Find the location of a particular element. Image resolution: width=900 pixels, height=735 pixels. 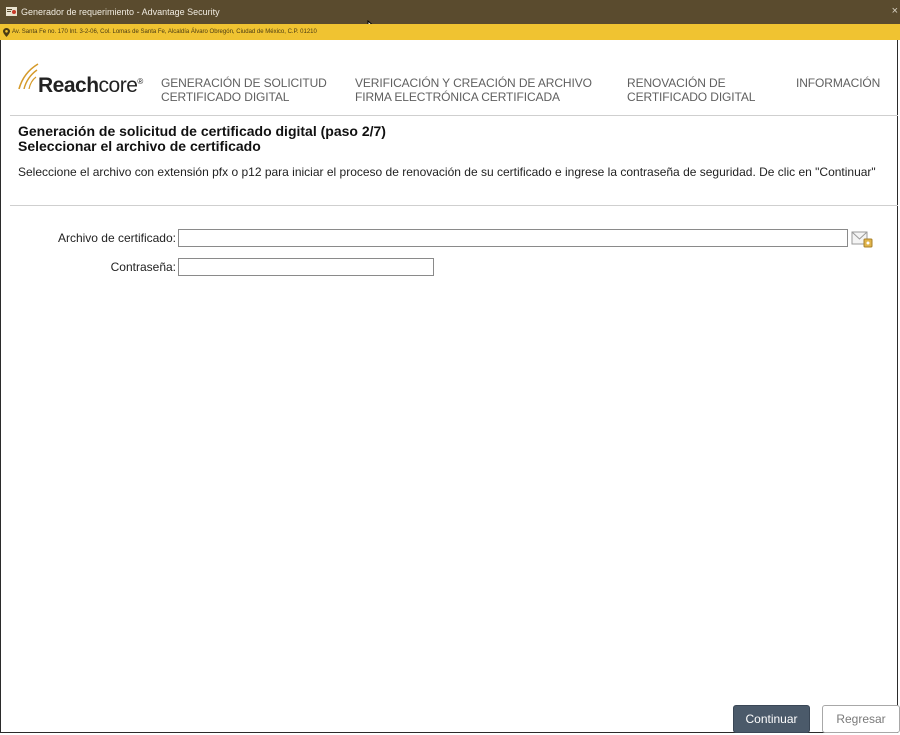

close-icon: × is located at coordinates (895, 11).